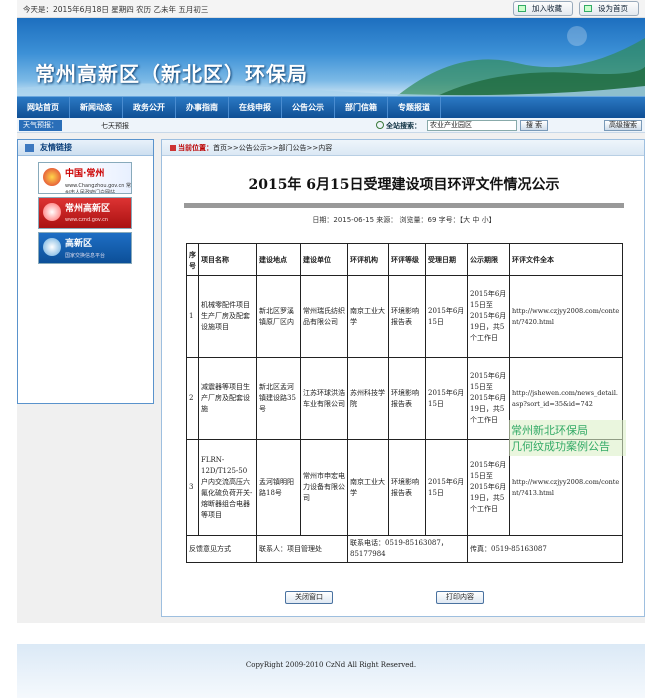 The height and width of the screenshot is (698, 663). Describe the element at coordinates (404, 205) in the screenshot. I see `title-divider` at that location.